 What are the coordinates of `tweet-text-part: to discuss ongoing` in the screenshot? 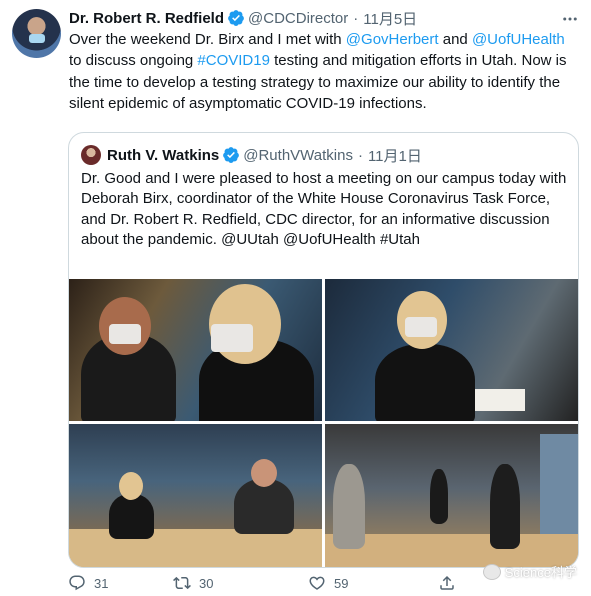 It's located at (133, 61).